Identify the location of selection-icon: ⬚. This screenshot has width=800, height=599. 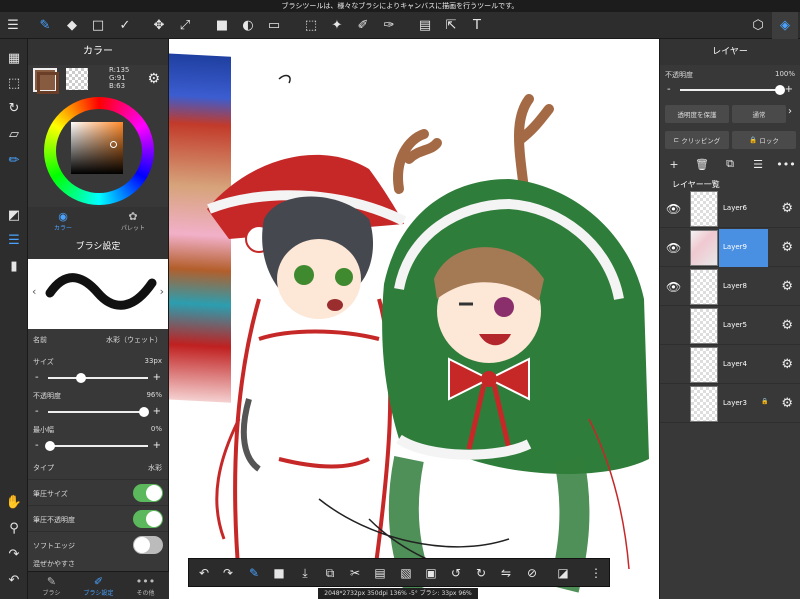
(14, 83).